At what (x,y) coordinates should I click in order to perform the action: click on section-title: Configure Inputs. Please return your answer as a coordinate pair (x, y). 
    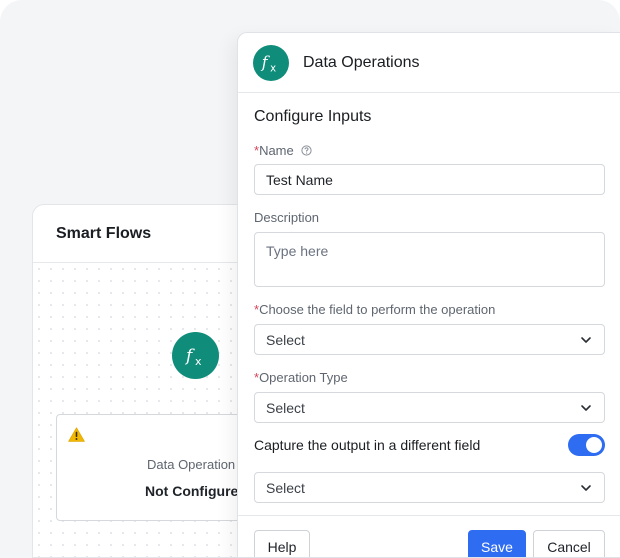
    Looking at the image, I should click on (313, 116).